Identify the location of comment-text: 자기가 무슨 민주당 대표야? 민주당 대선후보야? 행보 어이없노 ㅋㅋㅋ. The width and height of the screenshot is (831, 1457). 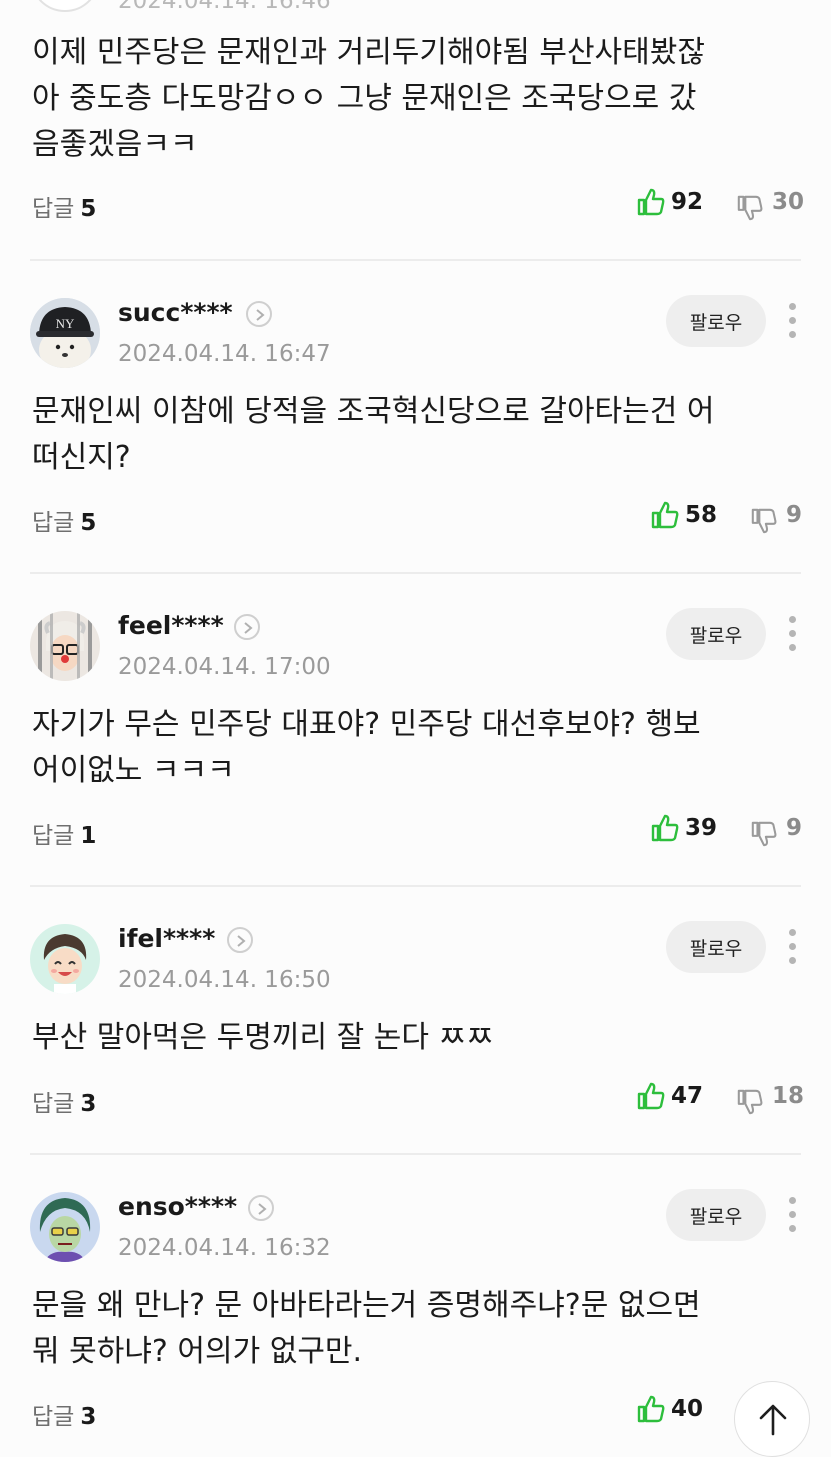
(366, 747).